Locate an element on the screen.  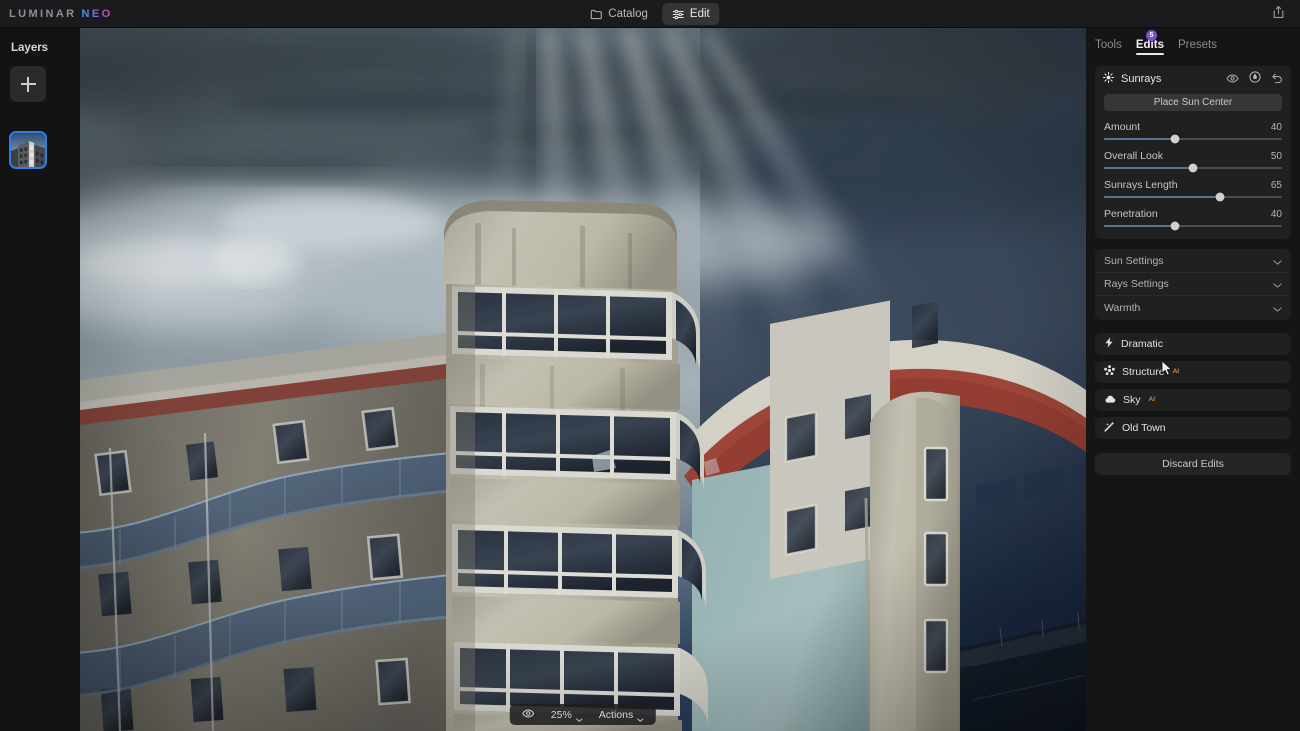
slider-overall-look-header: Overall Look 50 is located at coordinates (1193, 156).